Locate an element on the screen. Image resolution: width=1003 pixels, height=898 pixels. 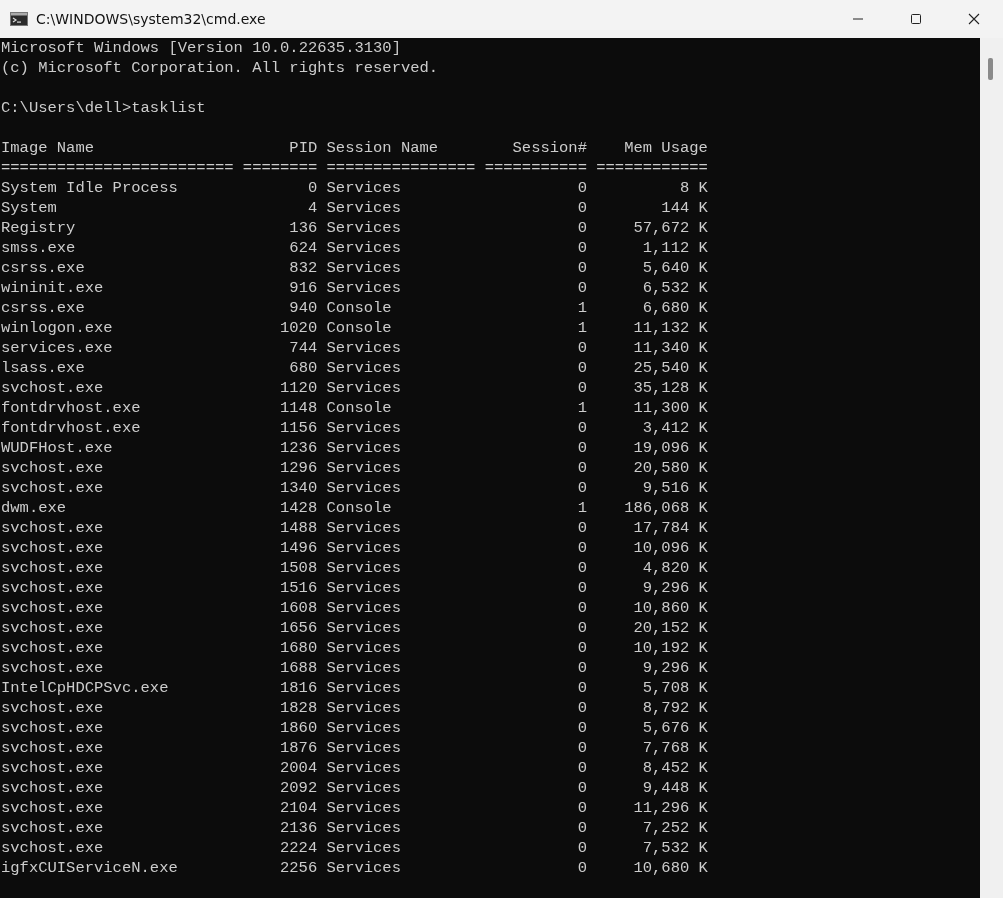
table-cell-text: 8,452 K is located at coordinates (674, 768).